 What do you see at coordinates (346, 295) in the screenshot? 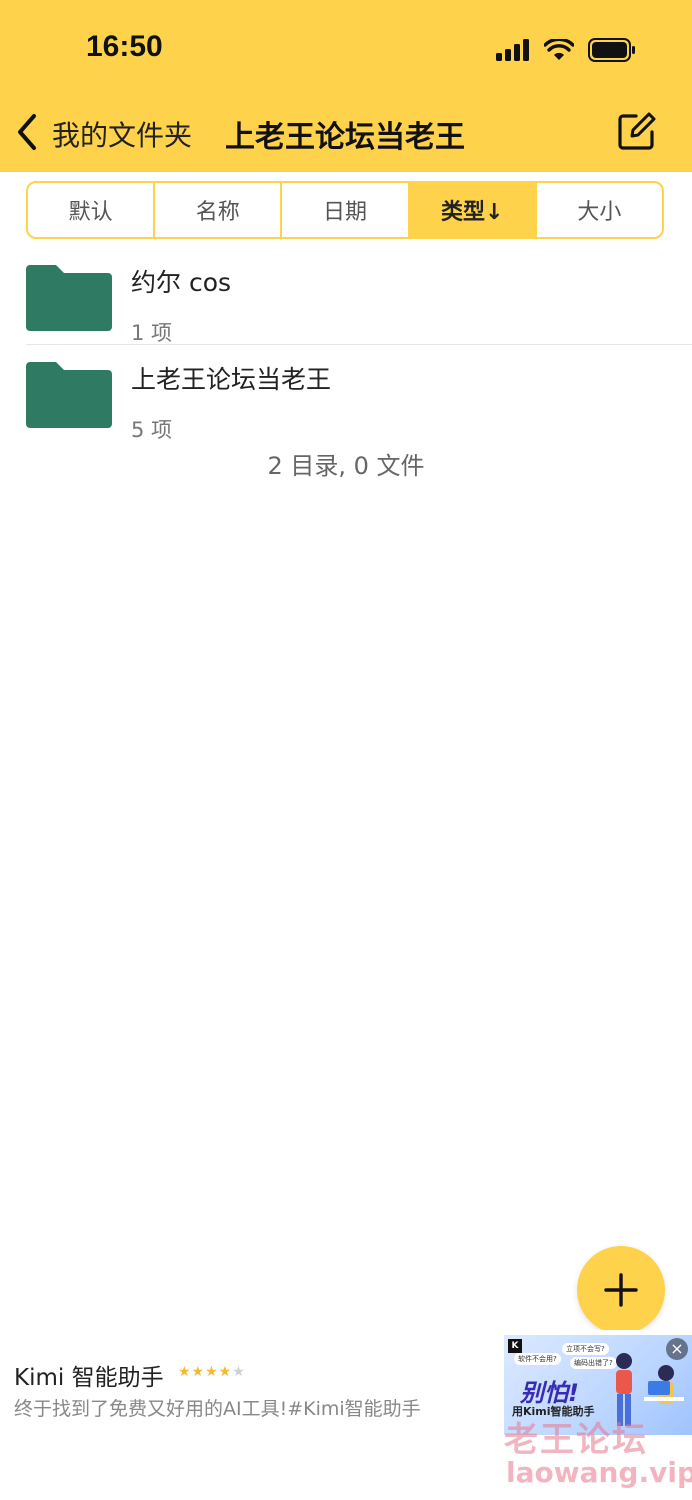
I see `folder-row: 约尔 cos 1 项` at bounding box center [346, 295].